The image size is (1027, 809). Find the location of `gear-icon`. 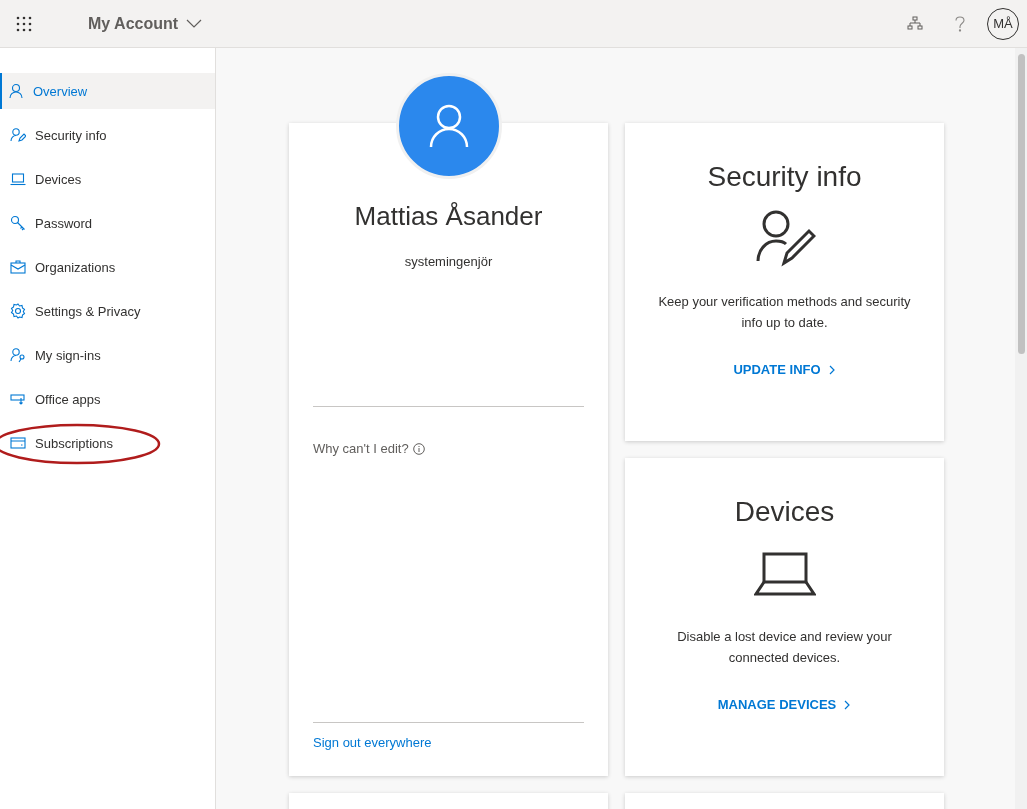

gear-icon is located at coordinates (18, 311).